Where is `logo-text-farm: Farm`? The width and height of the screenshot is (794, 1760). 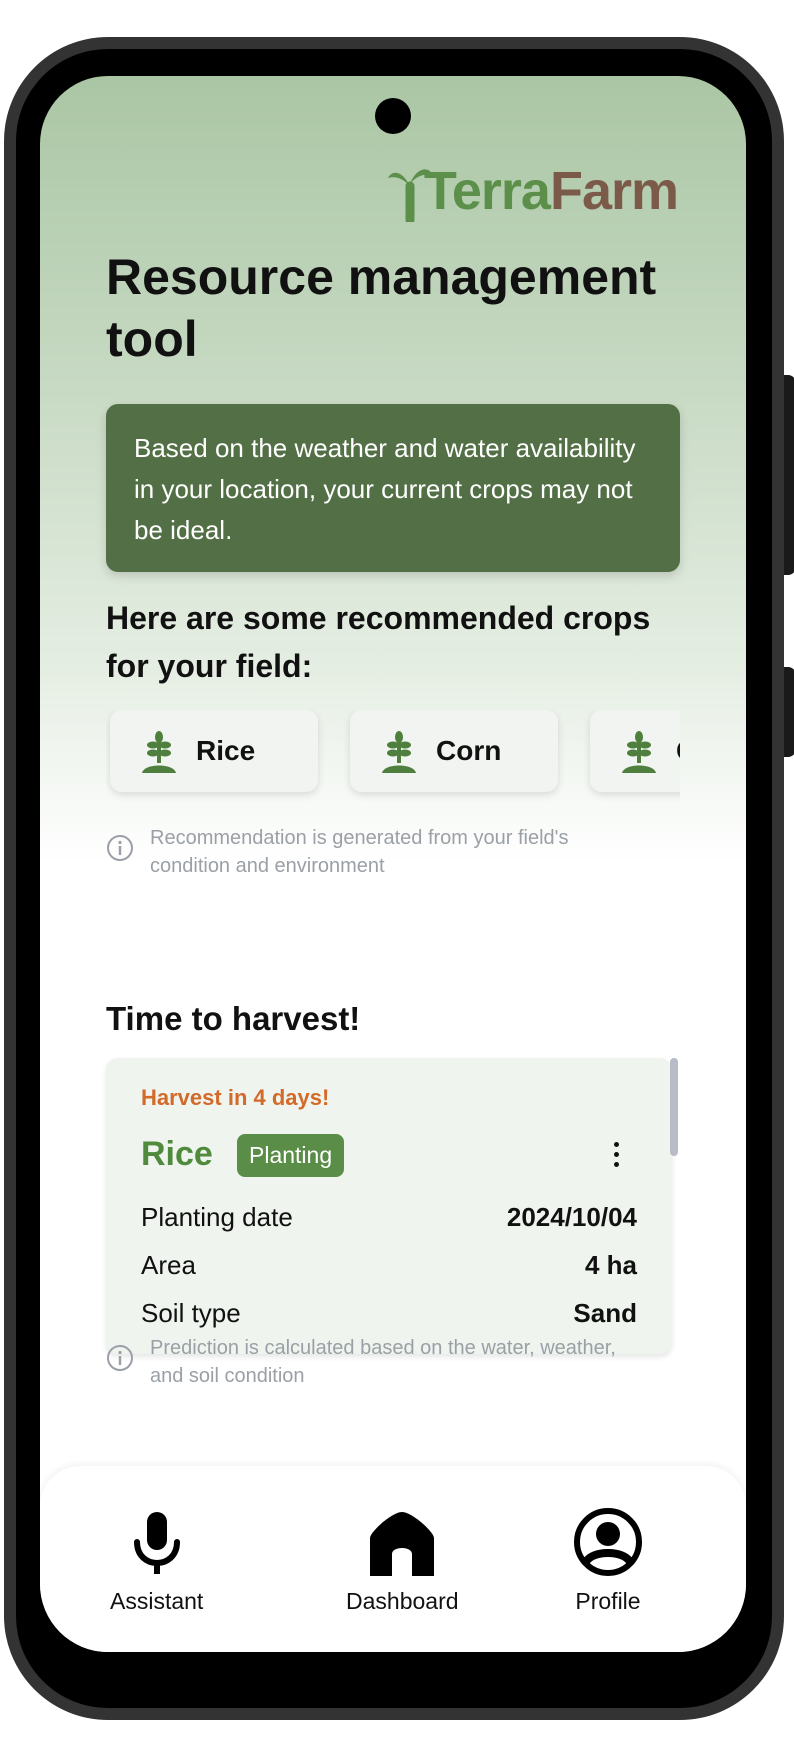
logo-text-farm: Farm is located at coordinates (614, 191).